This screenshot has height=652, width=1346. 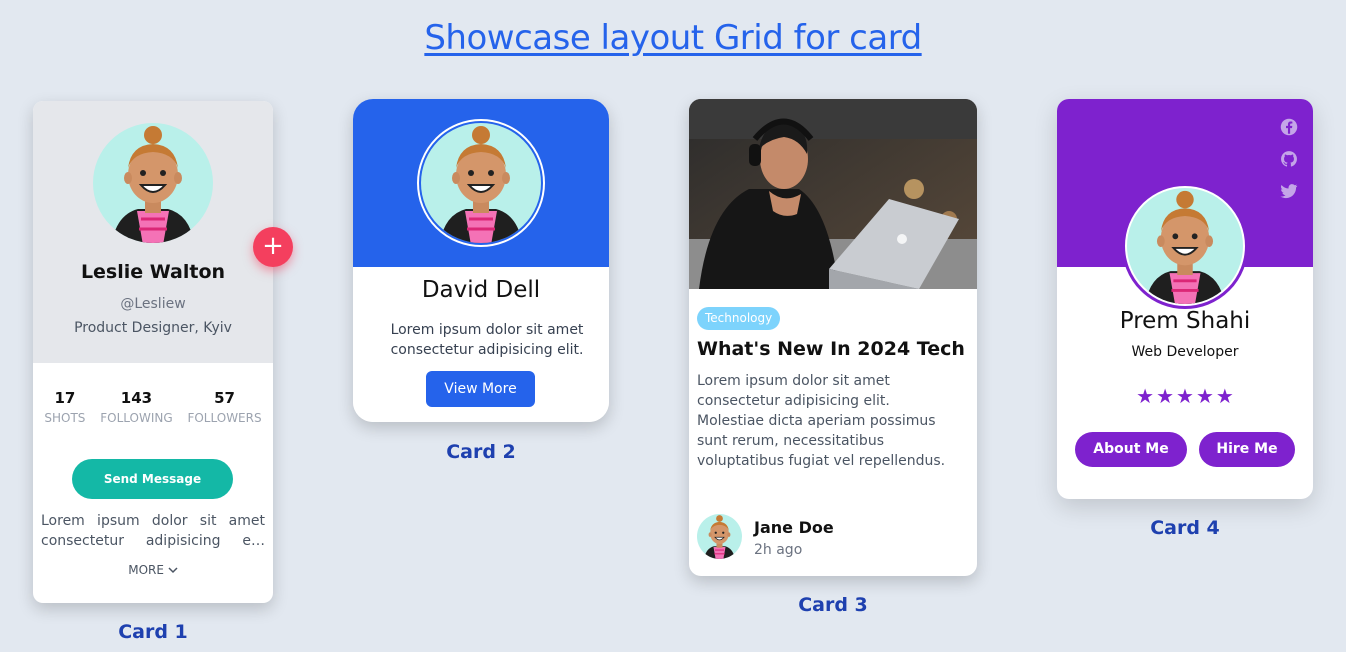 I want to click on stat-value: 57, so click(x=224, y=398).